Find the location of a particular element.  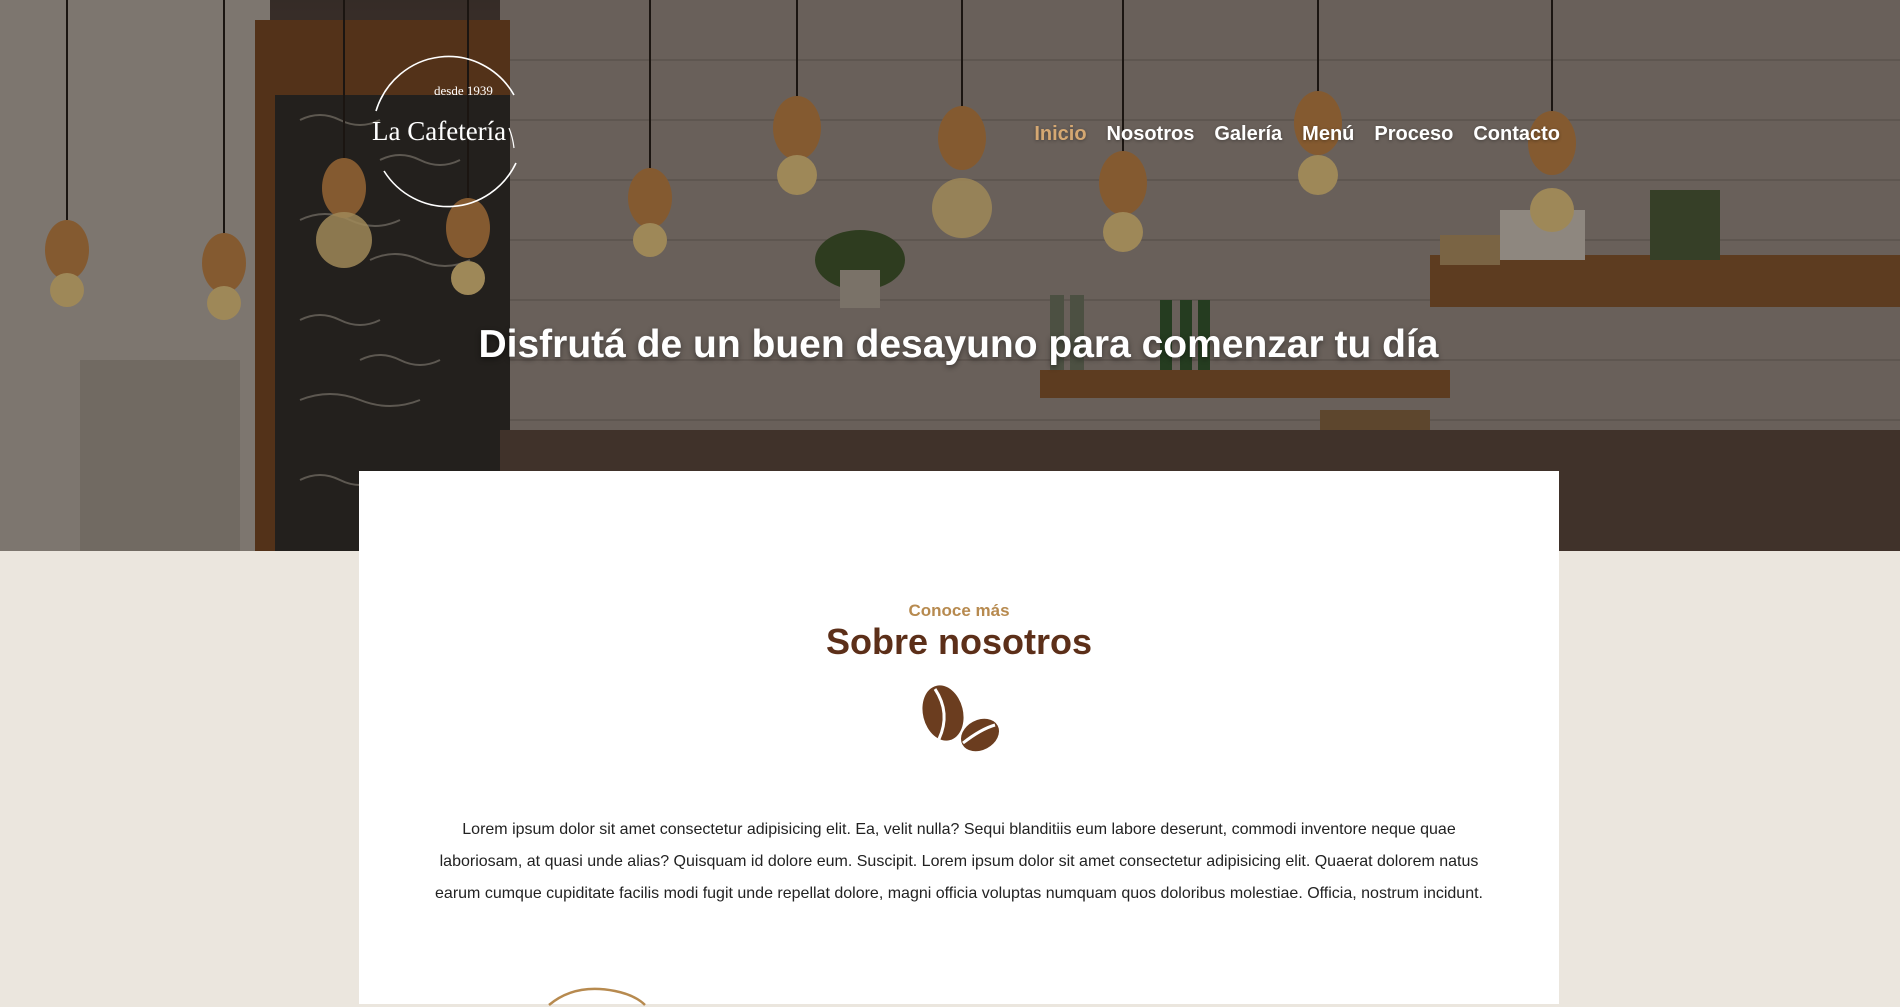

nav-link-inicio: Inicio is located at coordinates (1060, 134).